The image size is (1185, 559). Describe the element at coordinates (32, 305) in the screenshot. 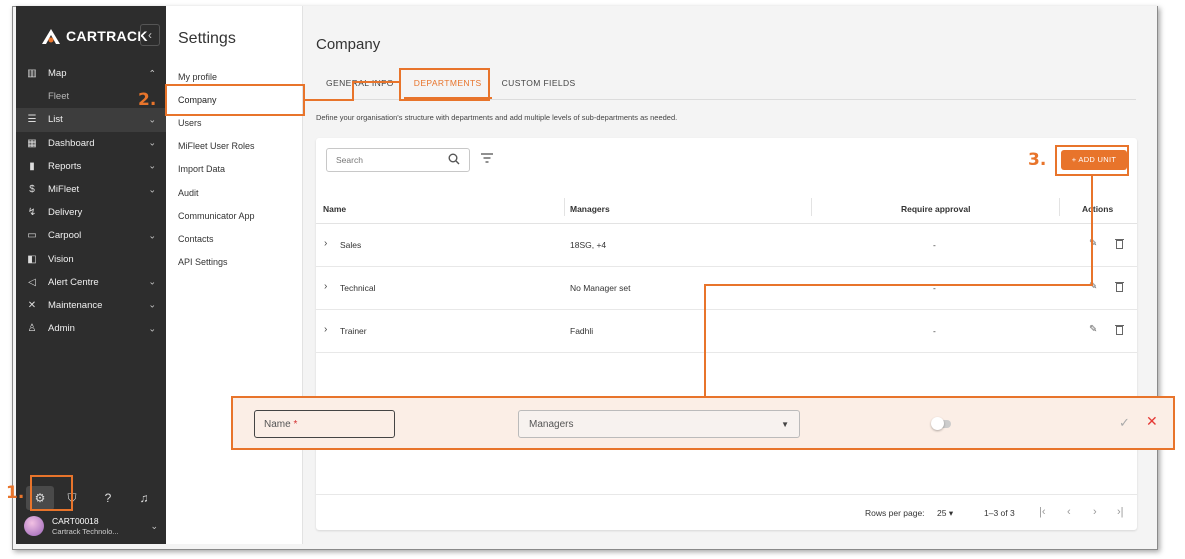

I see `tools-icon: ✕` at that location.